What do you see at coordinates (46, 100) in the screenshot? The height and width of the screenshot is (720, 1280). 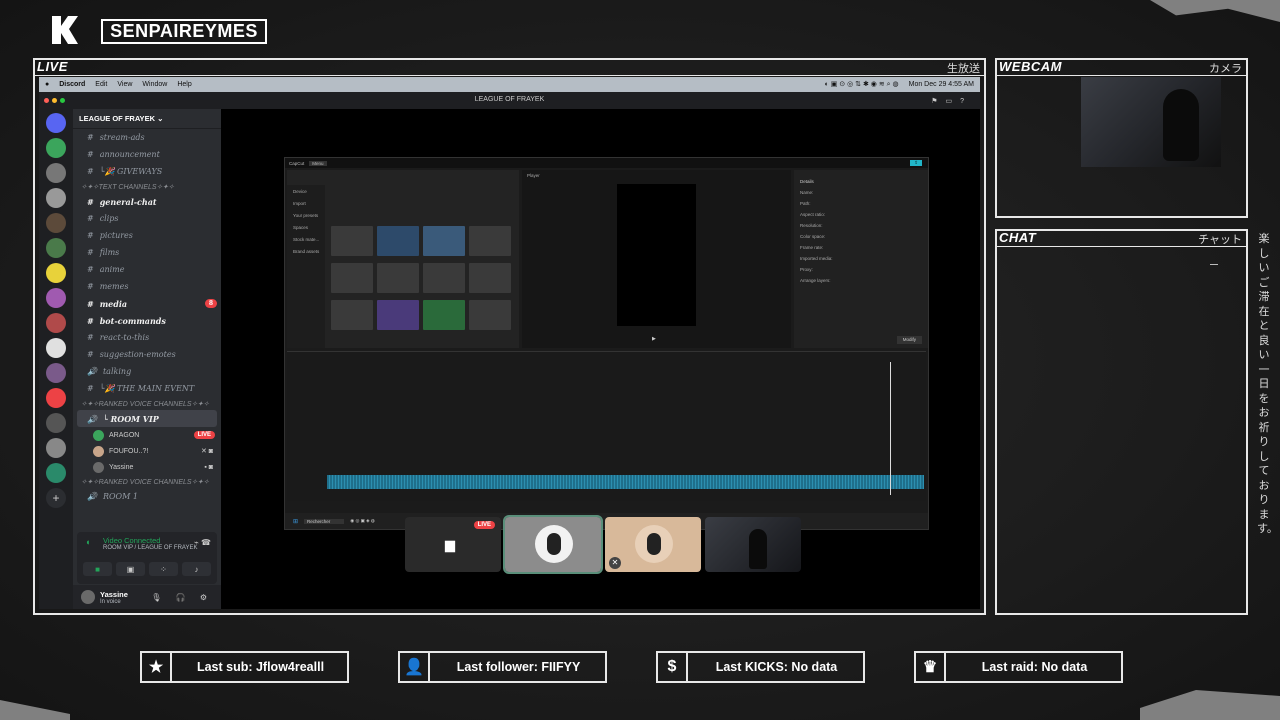 I see `close-window-icon` at bounding box center [46, 100].